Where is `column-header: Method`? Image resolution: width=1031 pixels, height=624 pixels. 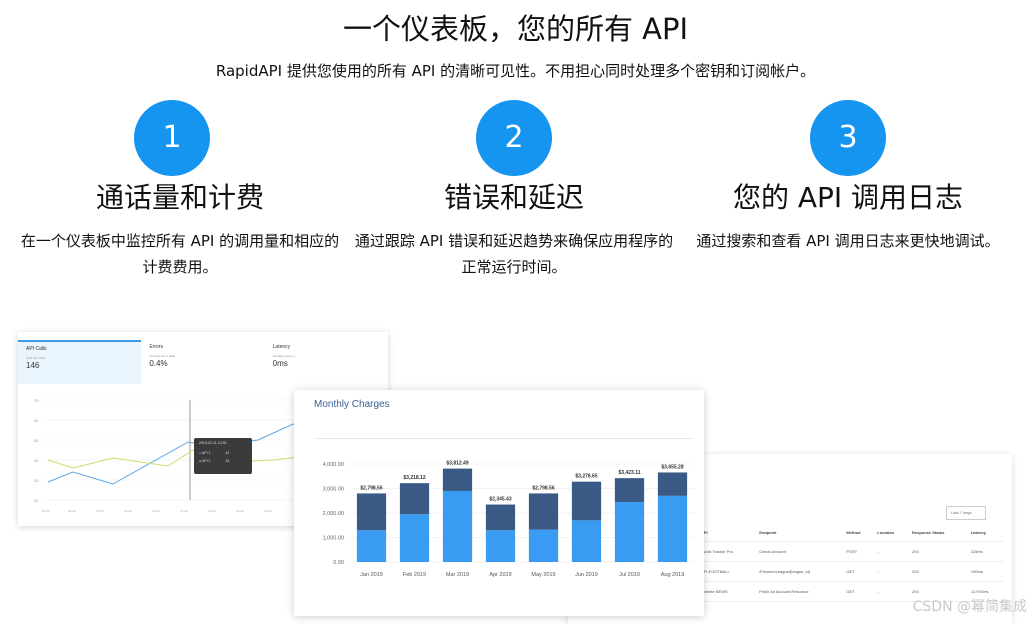
column-header: Method is located at coordinates (859, 533).